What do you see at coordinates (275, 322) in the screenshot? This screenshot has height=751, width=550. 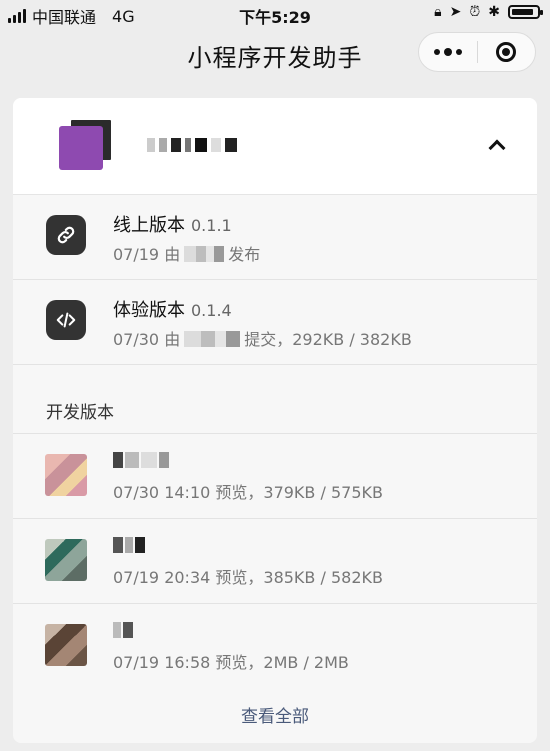 I see `trial-version-row: 体验版本 0.1.4 07/30 由 提交，292KB / 382KB` at bounding box center [275, 322].